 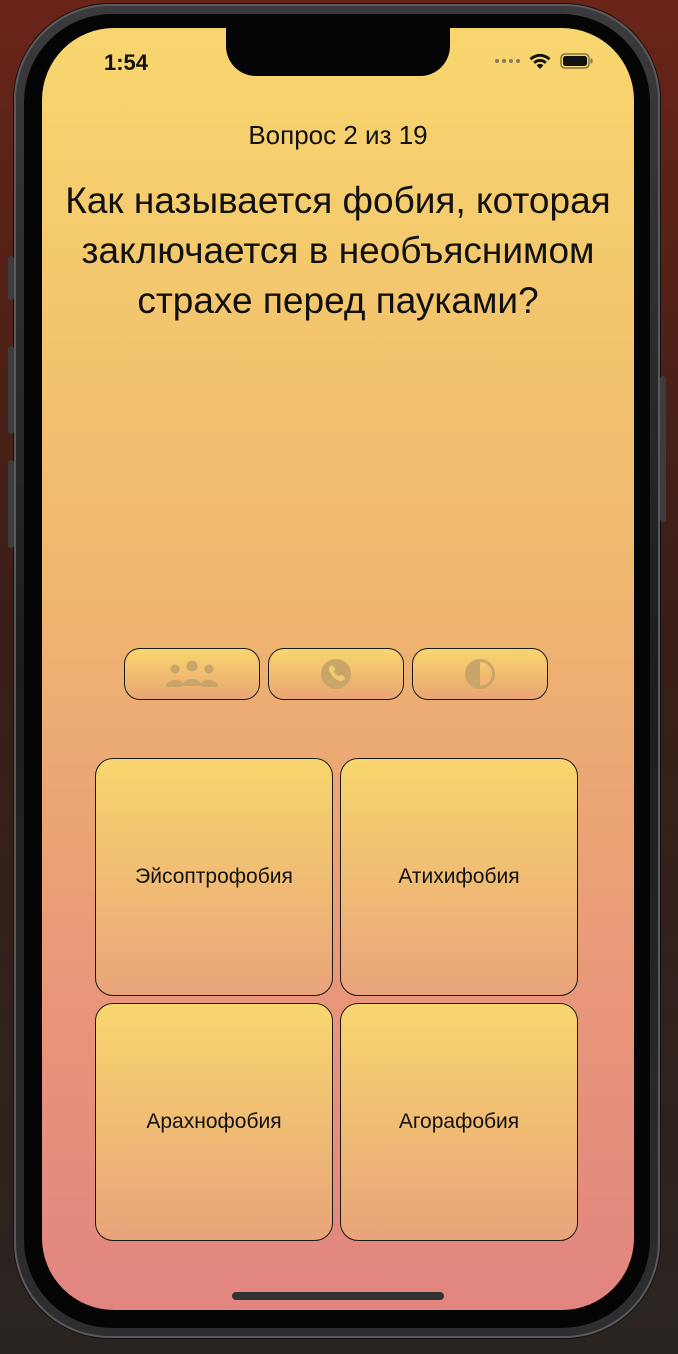 I want to click on volume-up-button, so click(x=11, y=390).